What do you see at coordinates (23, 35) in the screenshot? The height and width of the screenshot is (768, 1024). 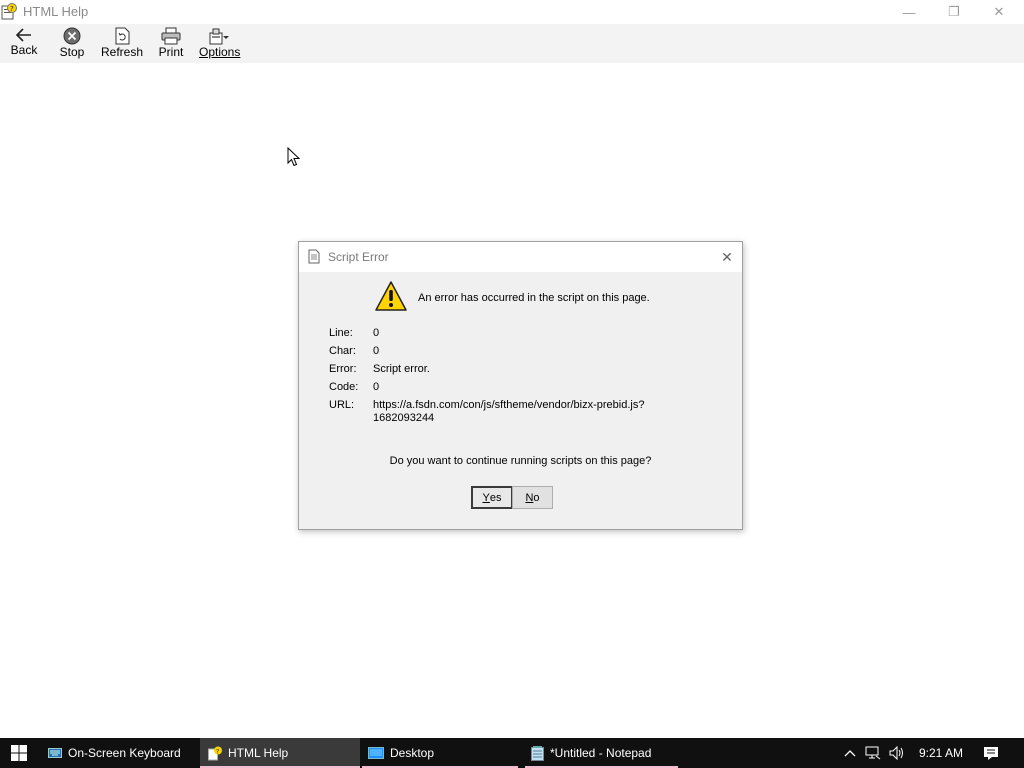 I see `back-arrow-icon` at bounding box center [23, 35].